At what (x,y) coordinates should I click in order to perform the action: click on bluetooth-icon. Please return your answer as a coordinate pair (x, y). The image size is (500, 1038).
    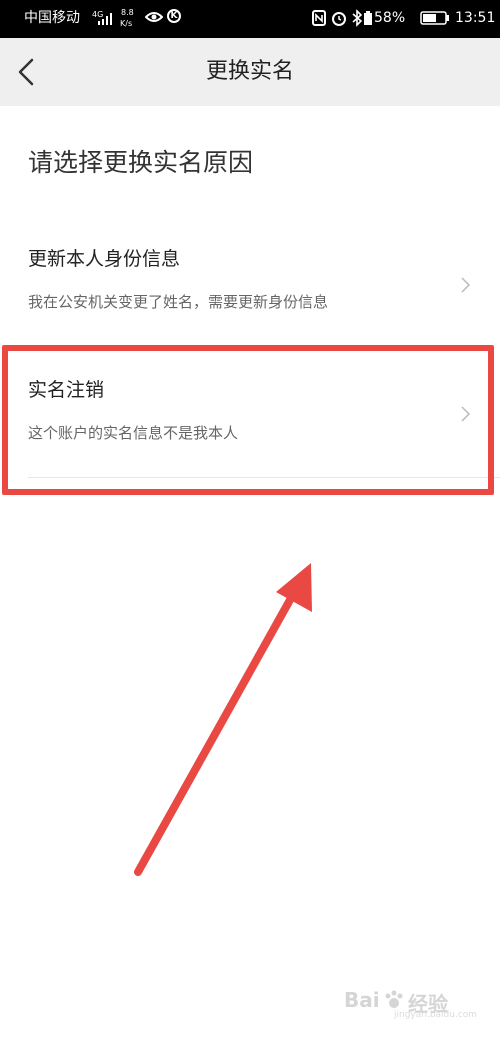
    Looking at the image, I should click on (357, 18).